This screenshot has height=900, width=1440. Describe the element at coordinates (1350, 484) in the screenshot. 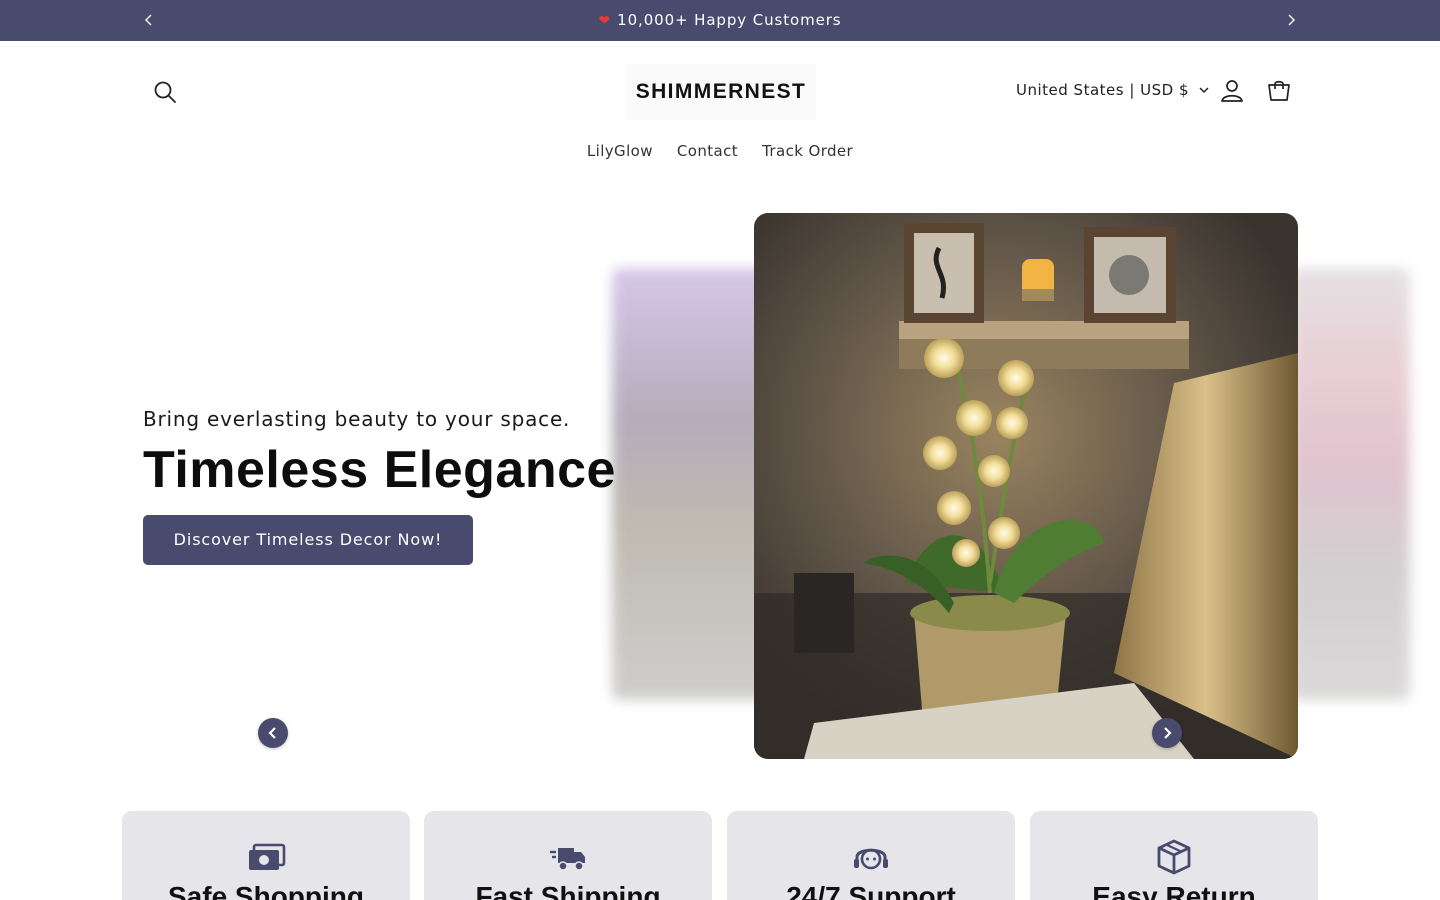

I see `next-slide-preview` at that location.